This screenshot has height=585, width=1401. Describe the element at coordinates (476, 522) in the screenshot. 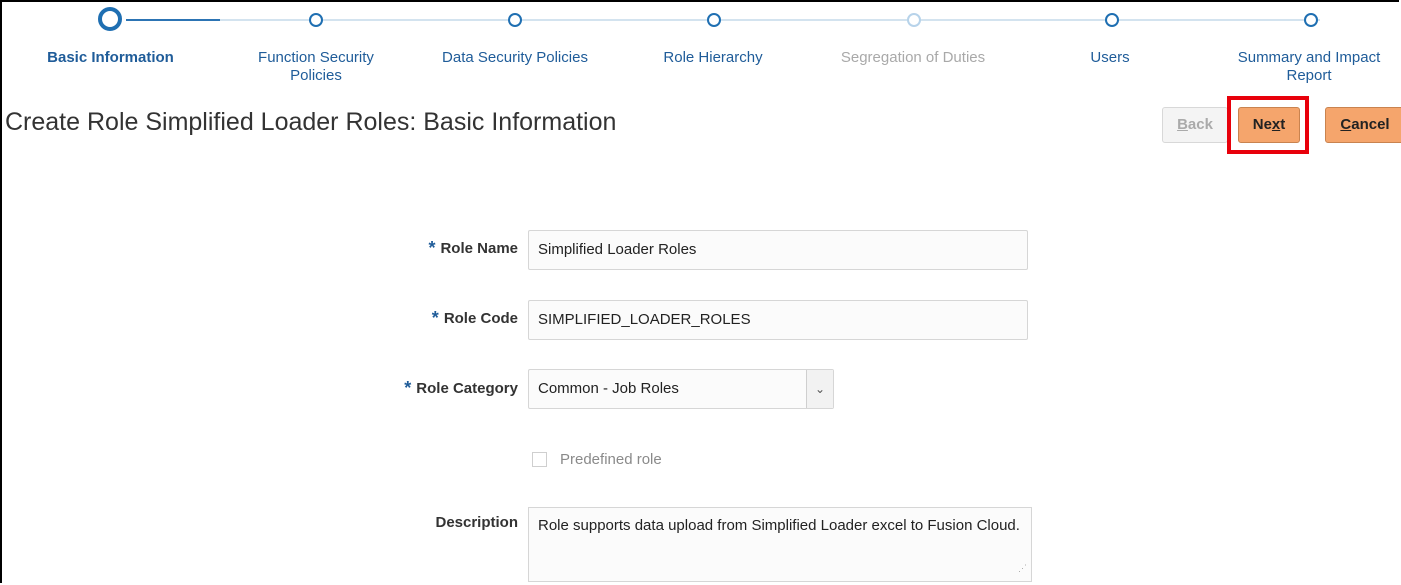

I see `description-label: Description` at that location.